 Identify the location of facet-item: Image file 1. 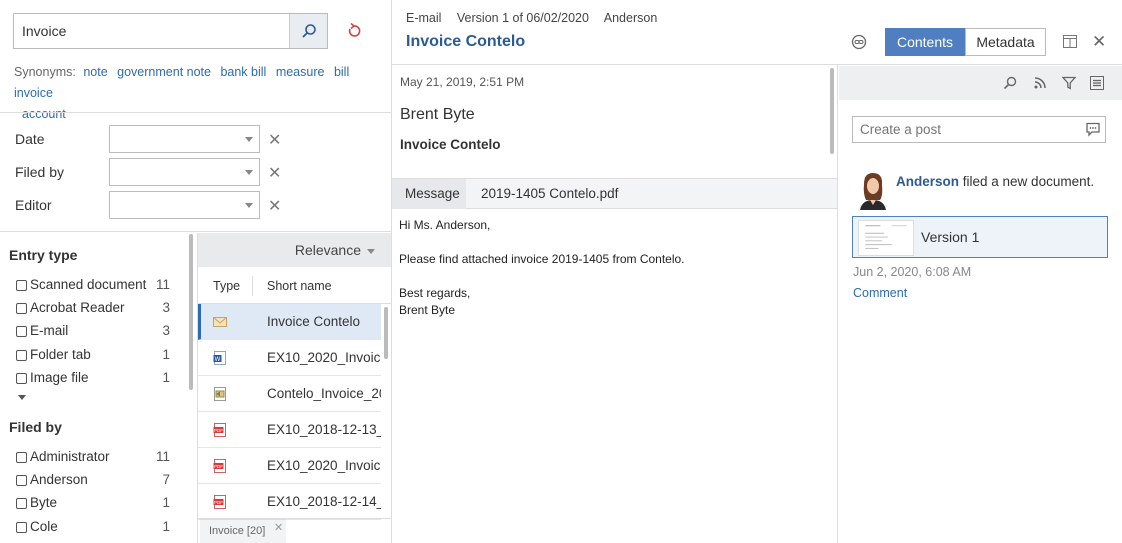
(96, 380).